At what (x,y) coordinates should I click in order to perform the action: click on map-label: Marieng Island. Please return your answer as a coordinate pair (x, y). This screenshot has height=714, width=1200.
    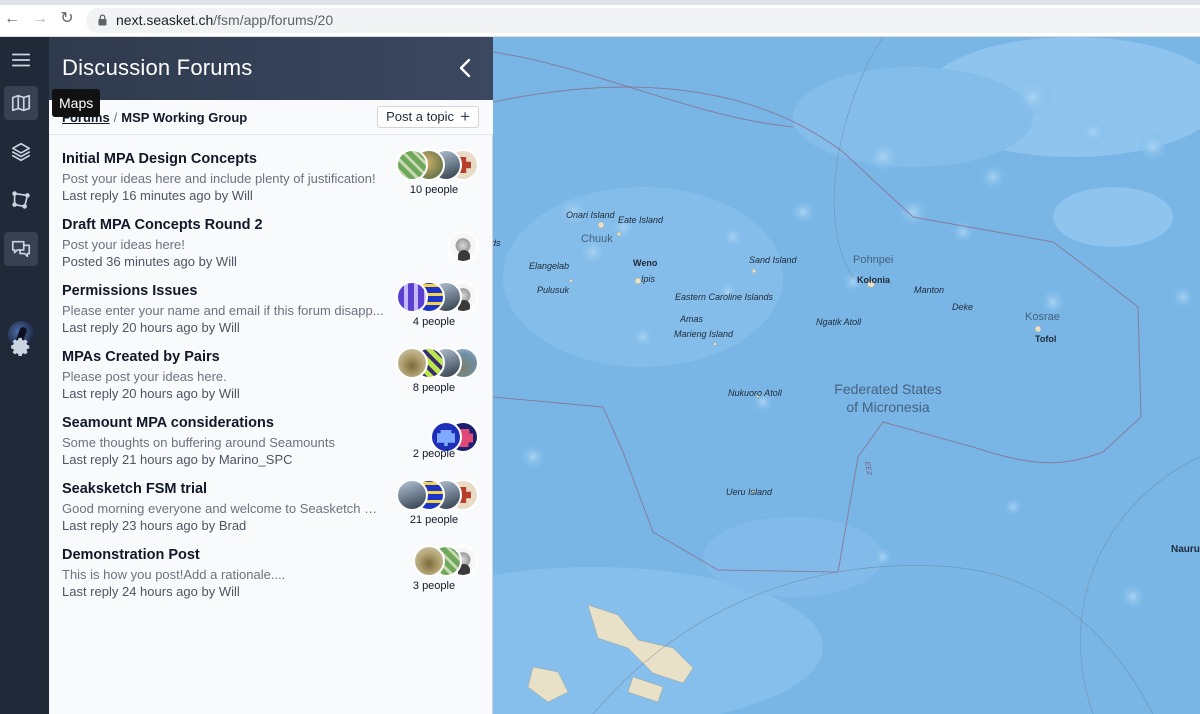
    Looking at the image, I should click on (704, 334).